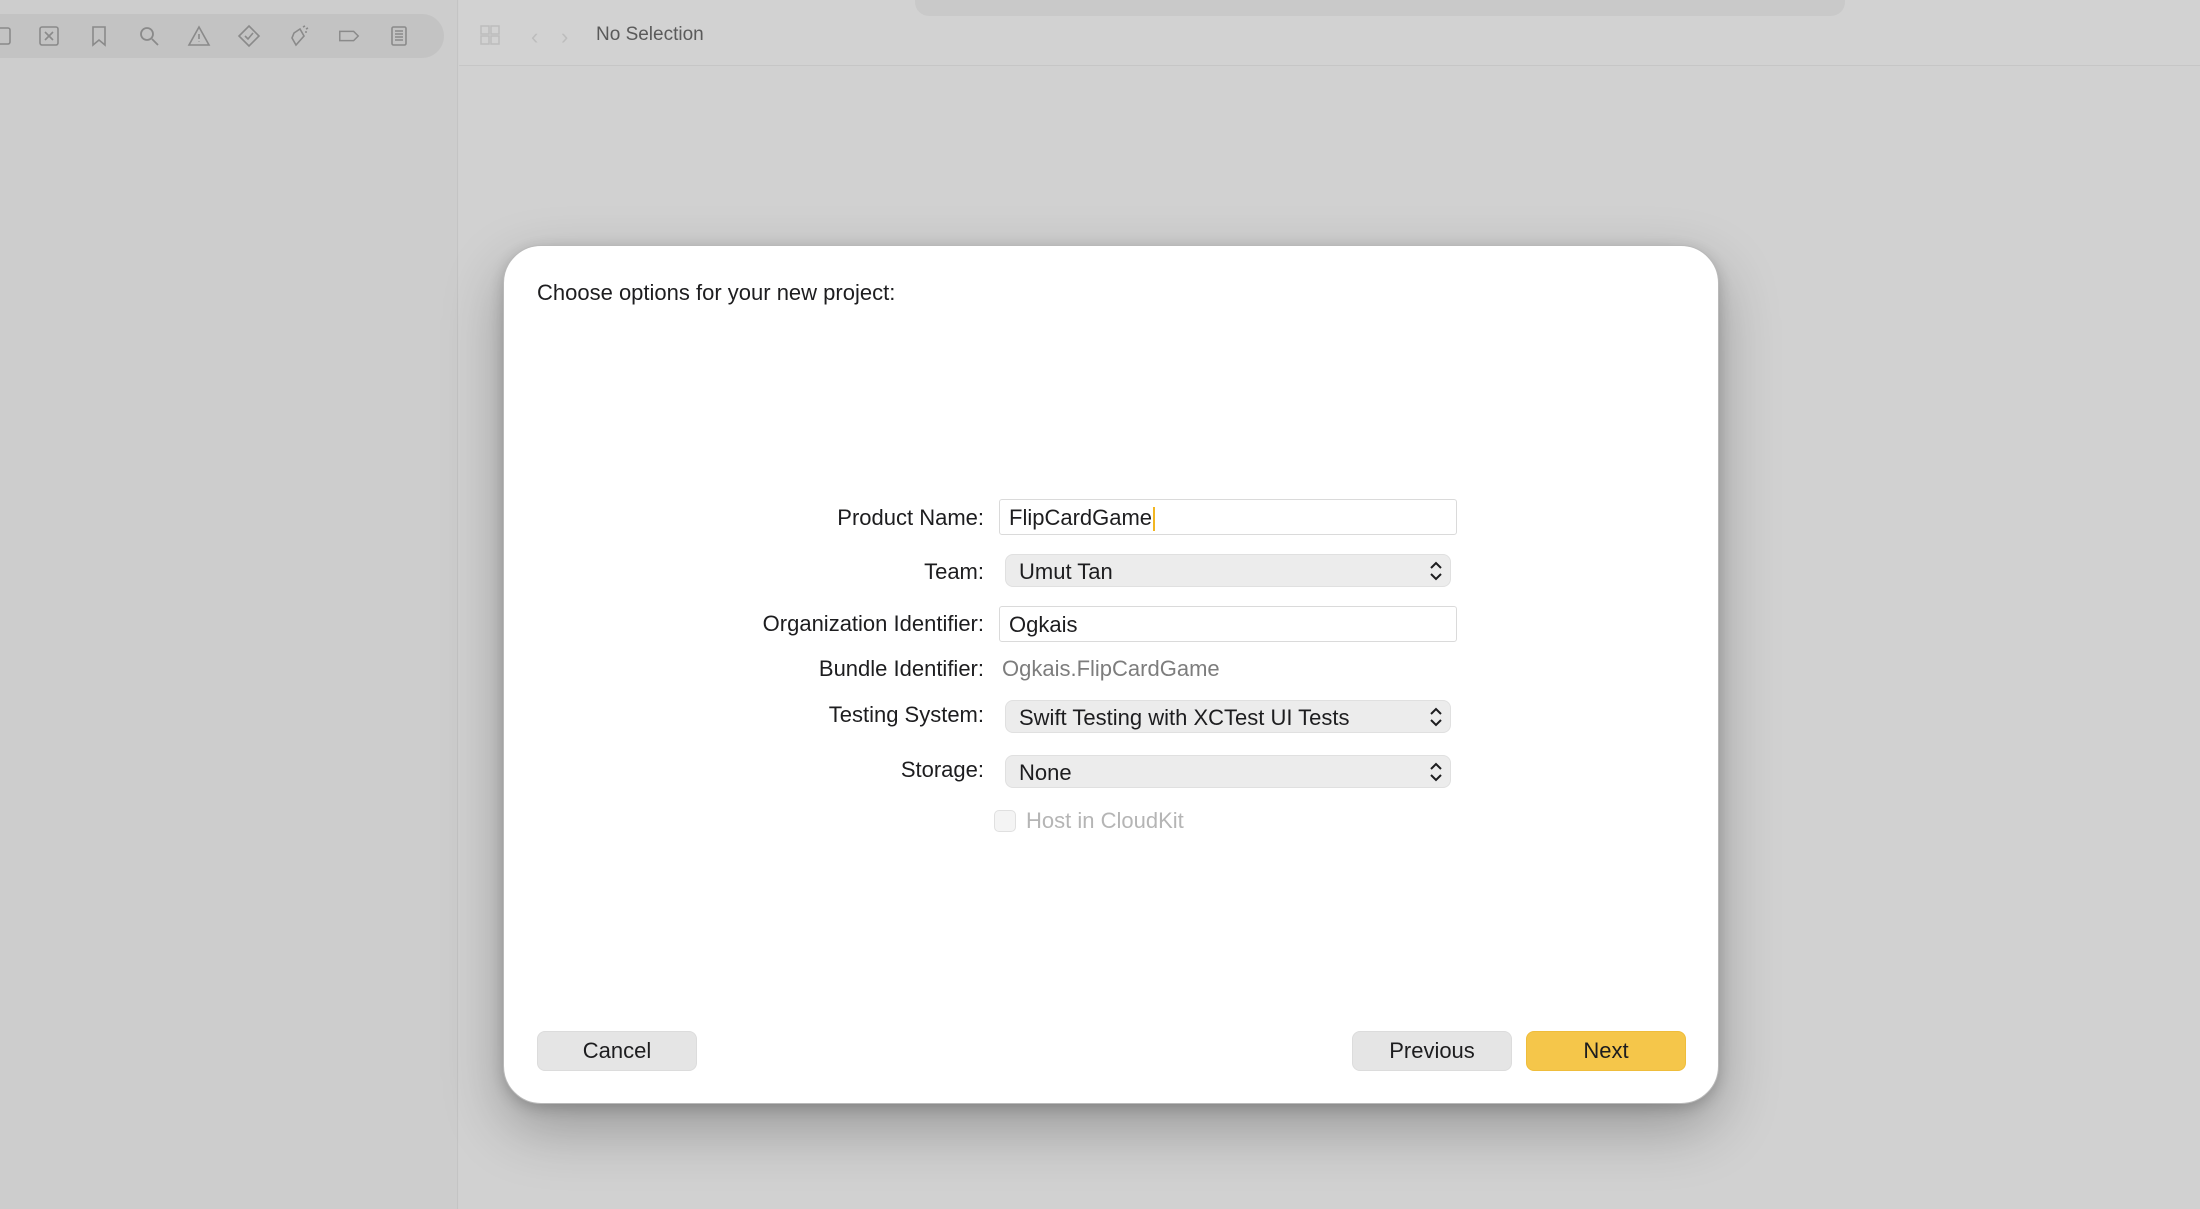 This screenshot has width=2200, height=1209. I want to click on team-label: Team:, so click(954, 571).